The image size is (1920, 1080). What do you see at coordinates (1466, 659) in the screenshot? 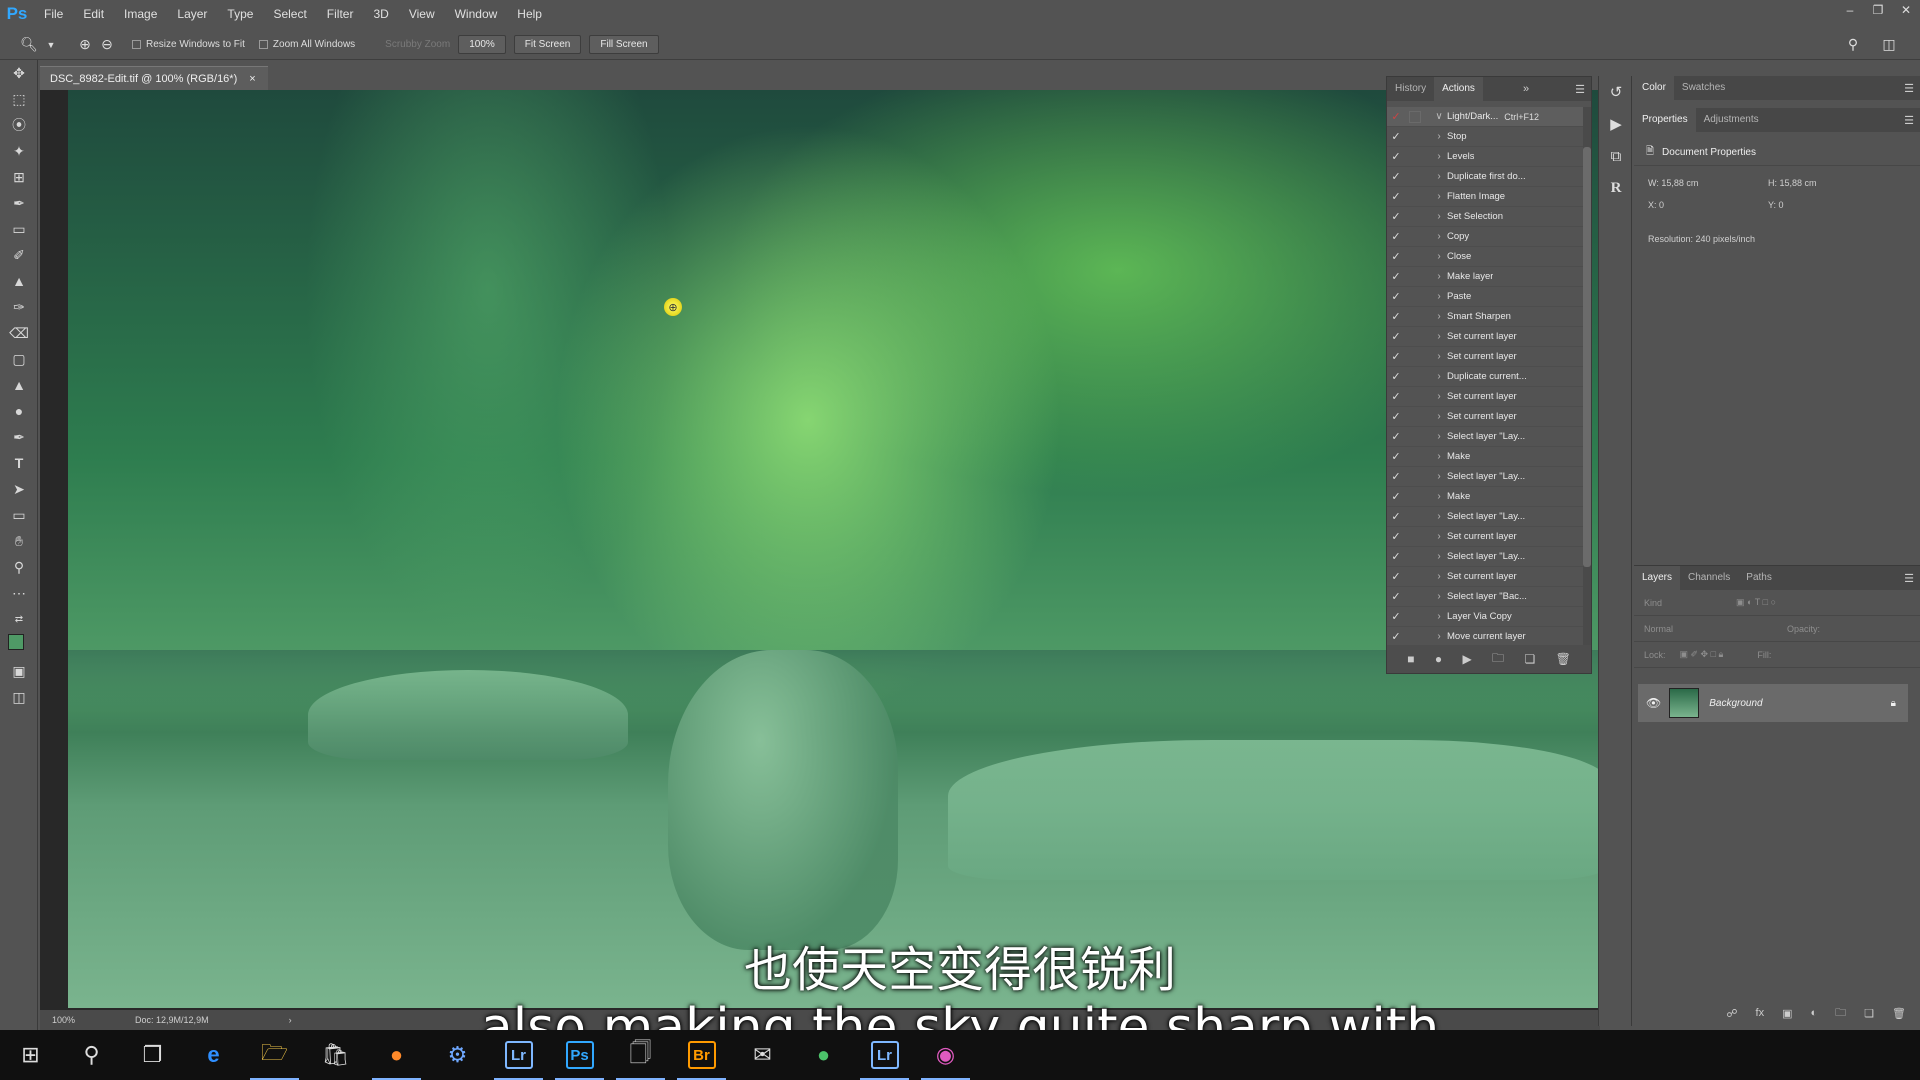
I see `play-icon: ▶` at bounding box center [1466, 659].